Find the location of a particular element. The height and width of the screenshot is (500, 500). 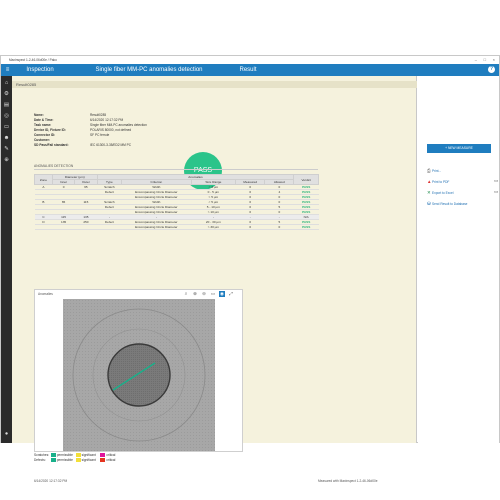

cell-criterion: Encompassing Circle Diameter is located at coordinates (156, 227).